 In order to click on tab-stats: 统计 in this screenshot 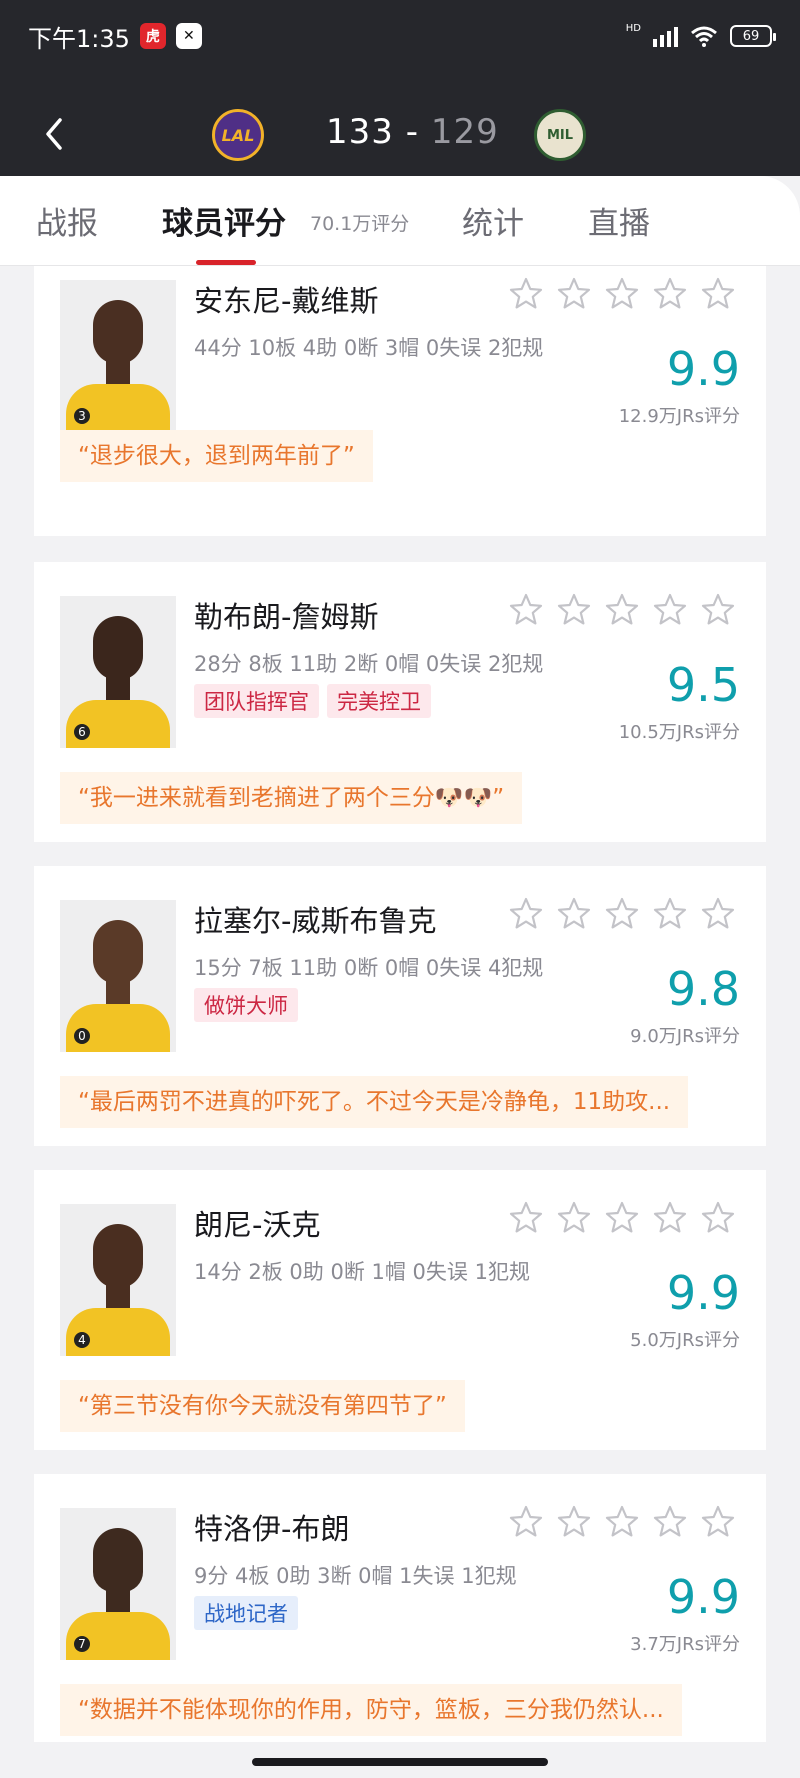, I will do `click(493, 220)`.